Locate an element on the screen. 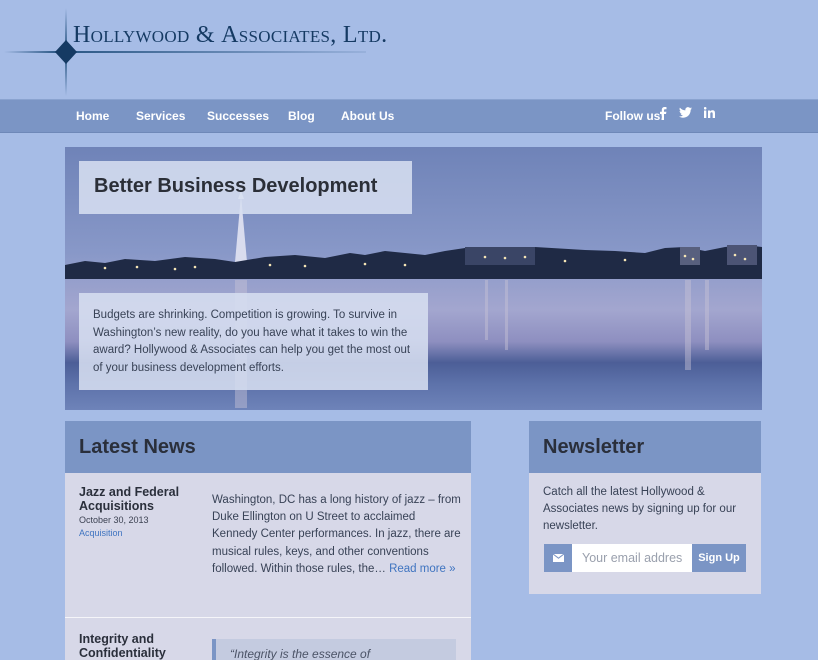 Image resolution: width=818 pixels, height=660 pixels. news-quote: “Integrity is the essence of is located at coordinates (334, 649).